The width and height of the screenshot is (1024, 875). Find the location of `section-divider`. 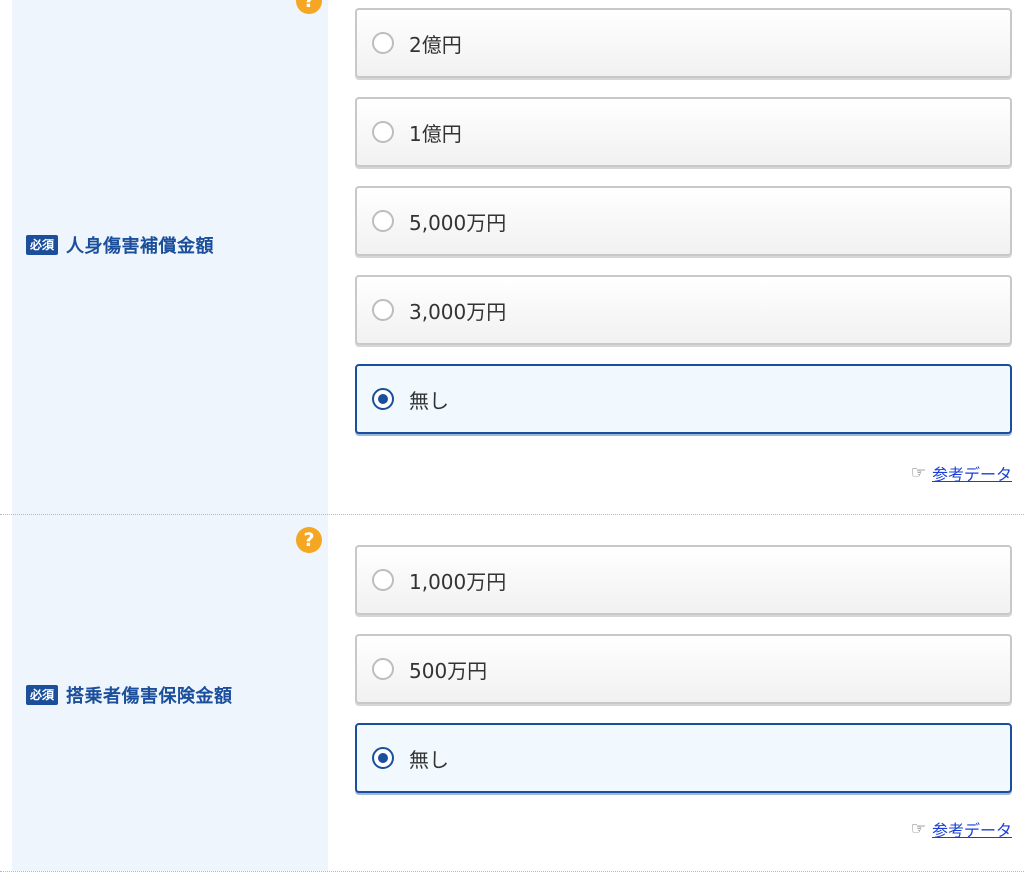

section-divider is located at coordinates (512, 871).